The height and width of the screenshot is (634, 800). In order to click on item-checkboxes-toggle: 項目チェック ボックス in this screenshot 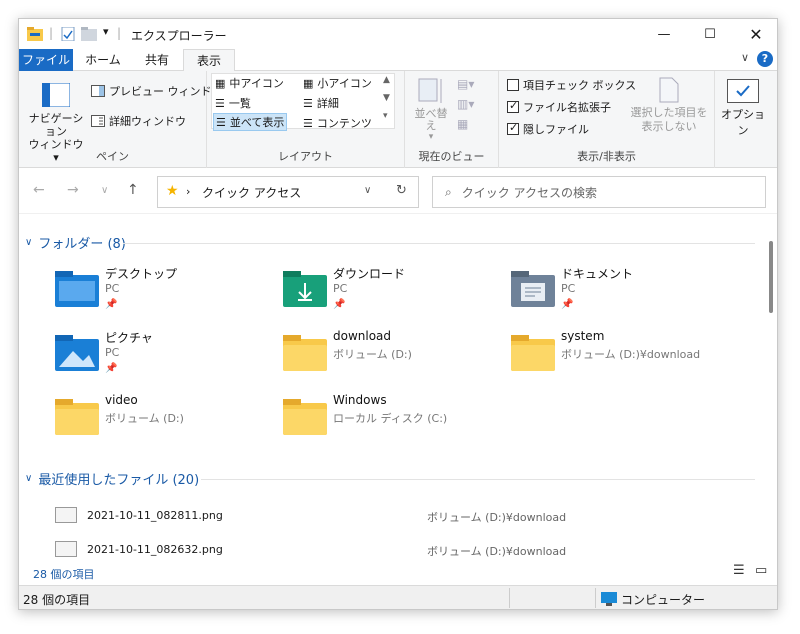, I will do `click(571, 85)`.